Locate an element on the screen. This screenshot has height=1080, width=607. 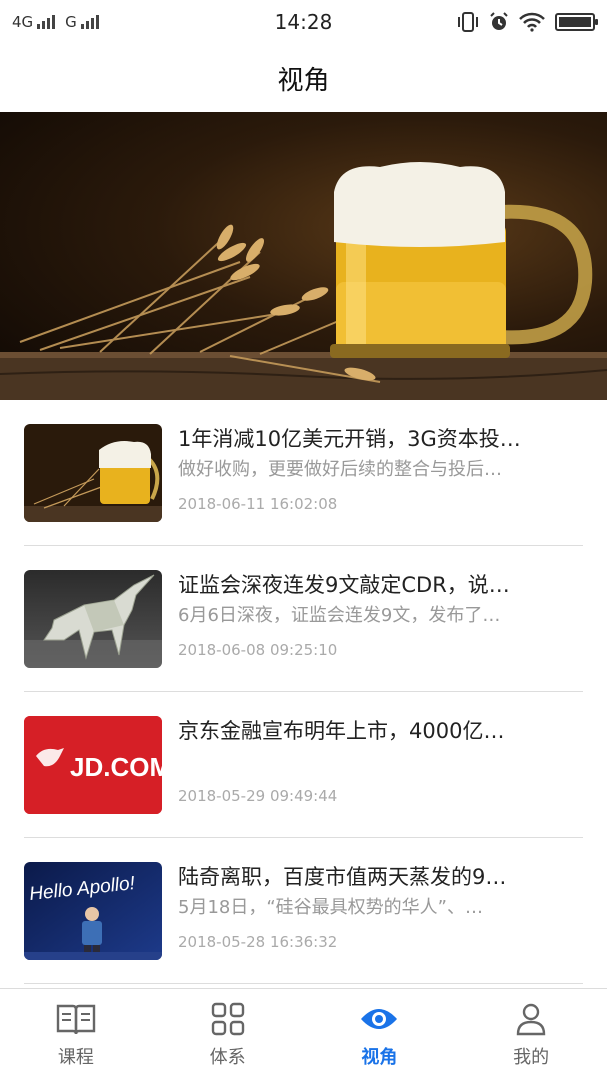
tab-mine: 我的 is located at coordinates (531, 1034).